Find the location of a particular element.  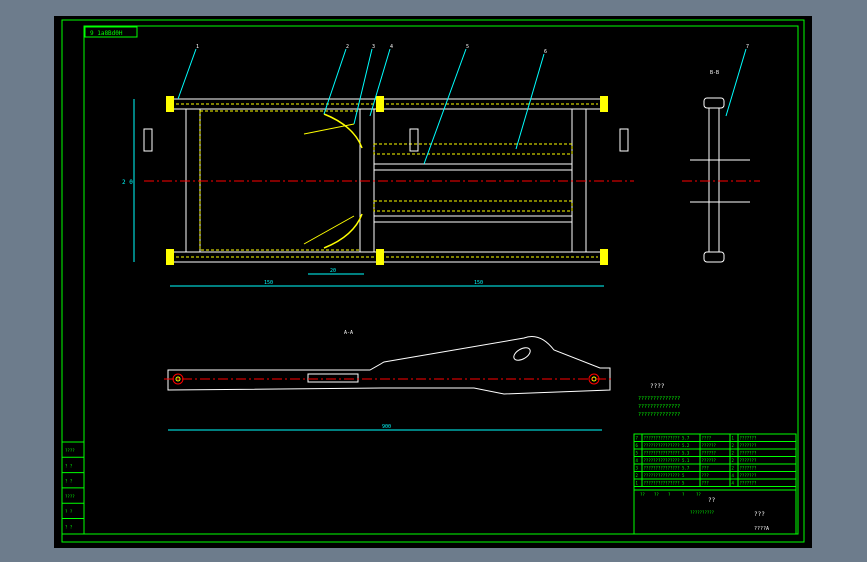

aa-overall-dim-value: 900 is located at coordinates (386, 427).